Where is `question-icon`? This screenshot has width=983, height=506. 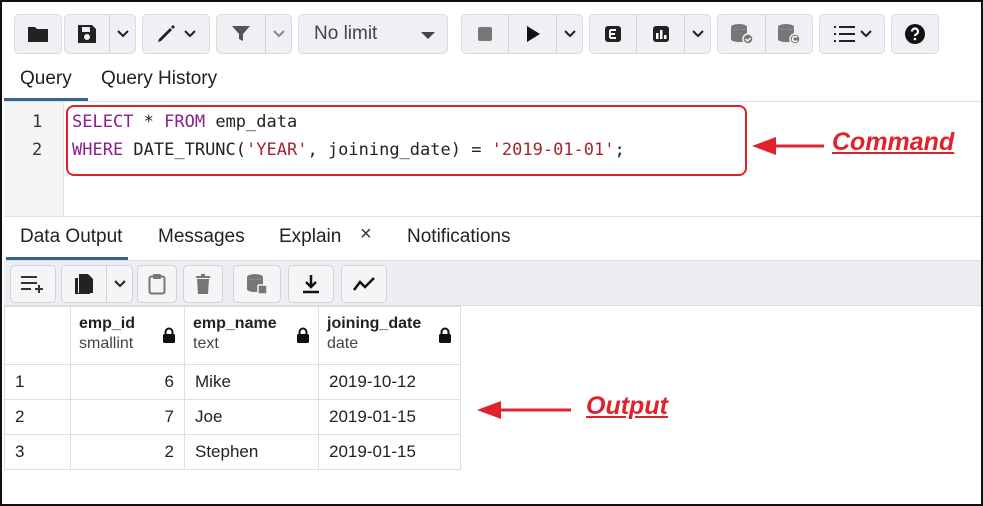 question-icon is located at coordinates (915, 34).